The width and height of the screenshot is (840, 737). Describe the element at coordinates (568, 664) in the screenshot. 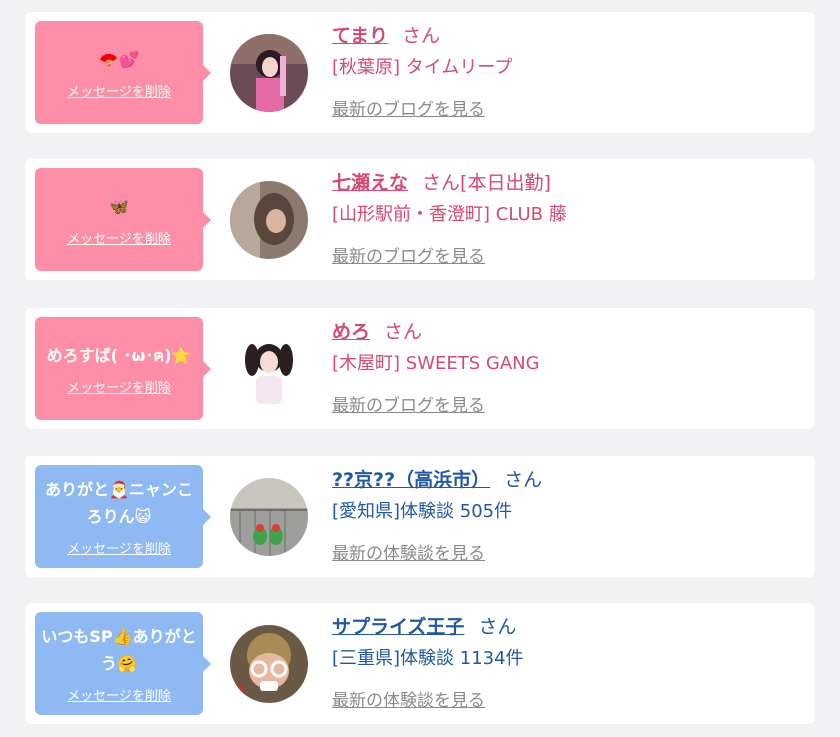

I see `card-info: サプライズ王子 さん [三重県]体験談 1134件 最新の体験談を見る` at that location.